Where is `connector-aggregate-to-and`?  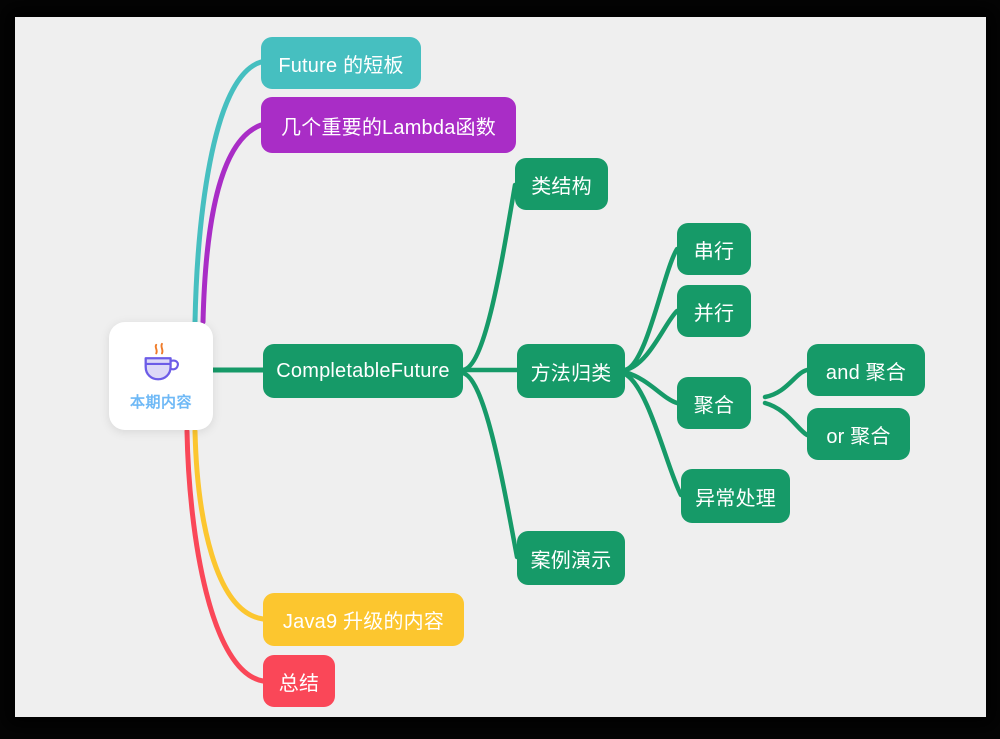 connector-aggregate-to-and is located at coordinates (786, 383).